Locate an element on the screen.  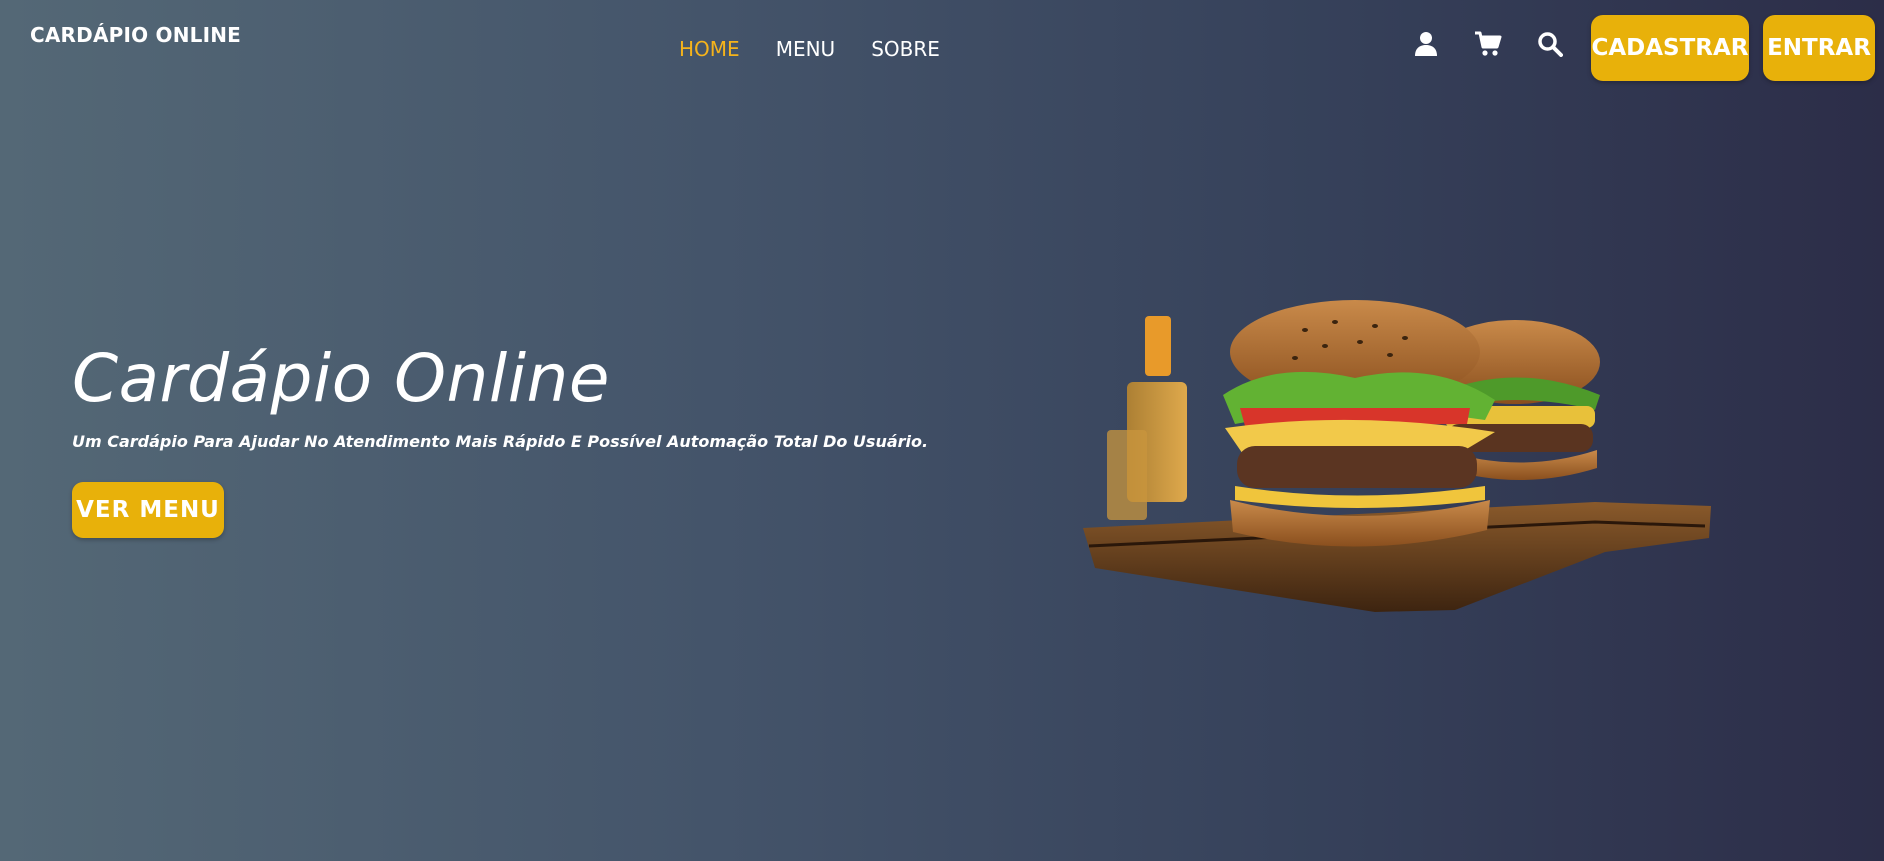
hero-title: Cardápio Online is located at coordinates (341, 378).